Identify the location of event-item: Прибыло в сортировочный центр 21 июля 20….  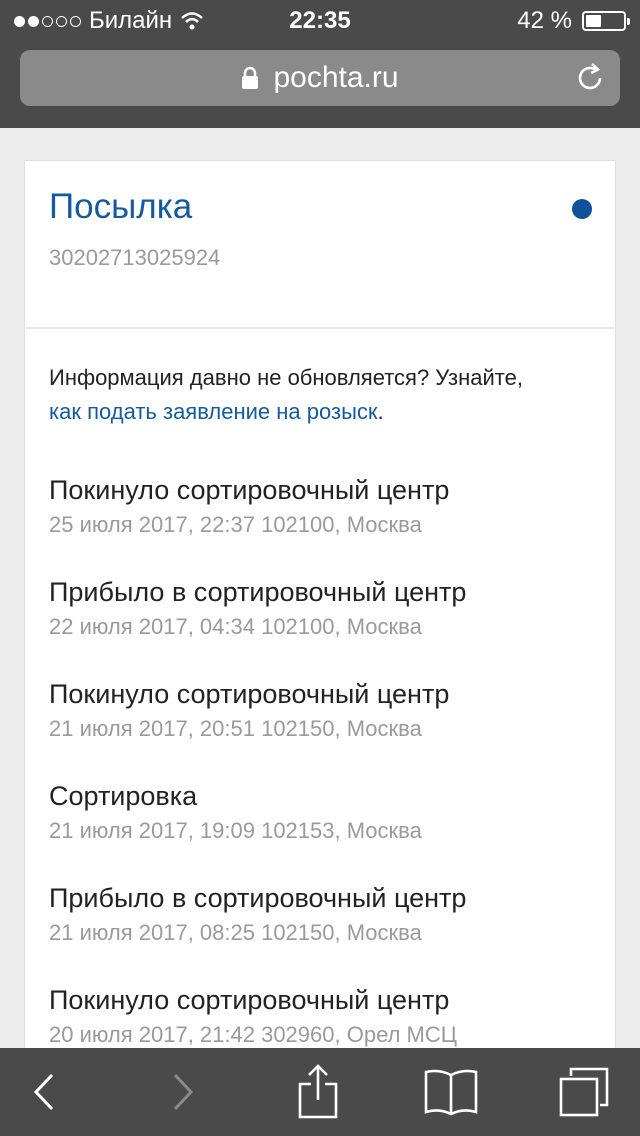
(323, 932).